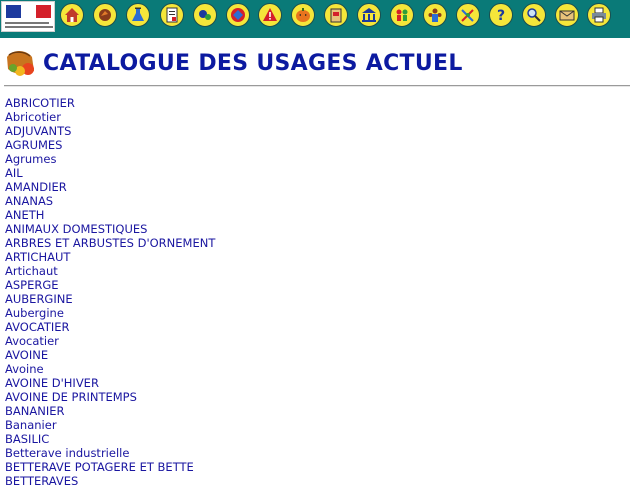  Describe the element at coordinates (317, 86) in the screenshot. I see `divider` at that location.